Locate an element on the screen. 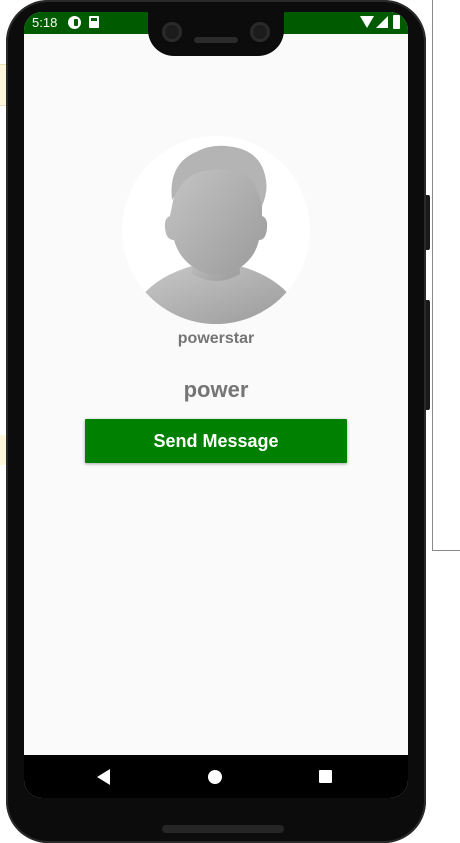 The image size is (460, 843). wifi-icon is located at coordinates (367, 22).